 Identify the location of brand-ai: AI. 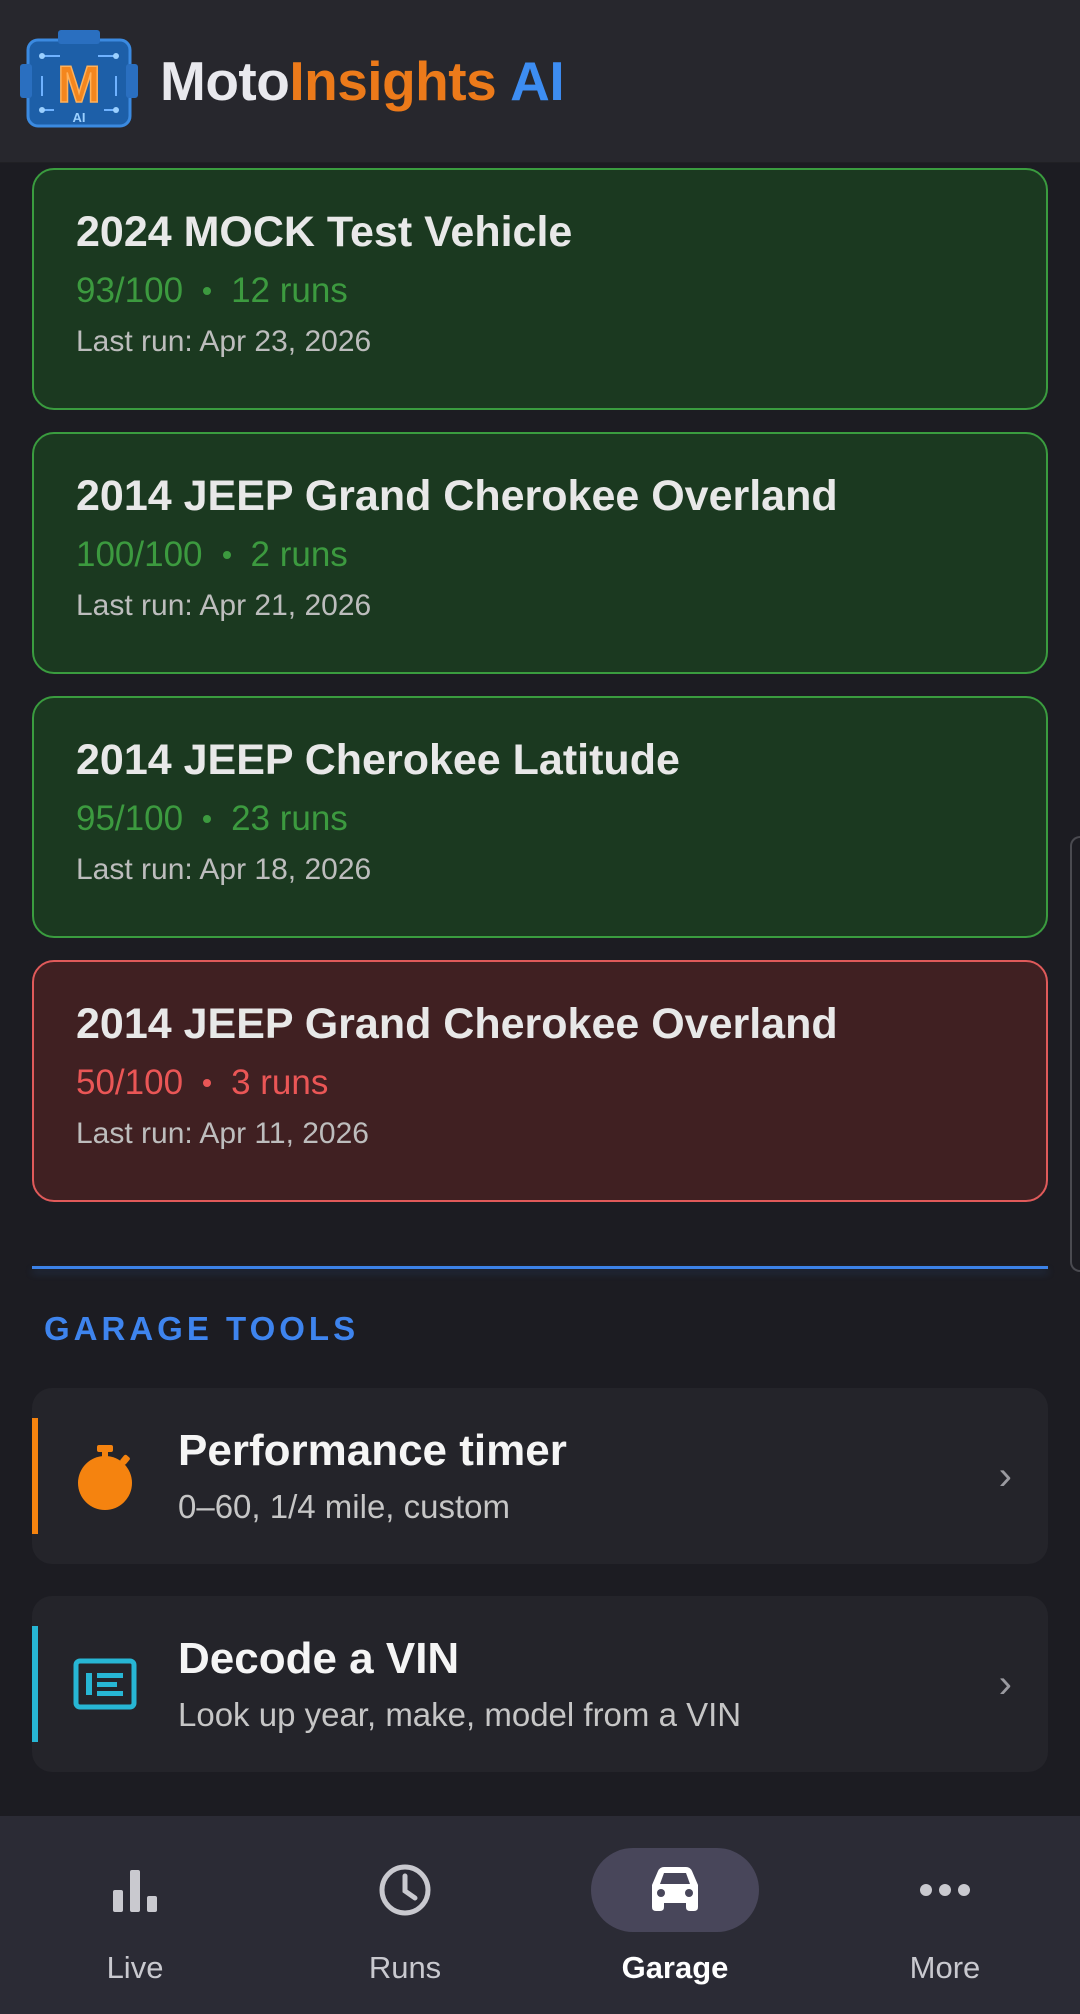
(537, 81).